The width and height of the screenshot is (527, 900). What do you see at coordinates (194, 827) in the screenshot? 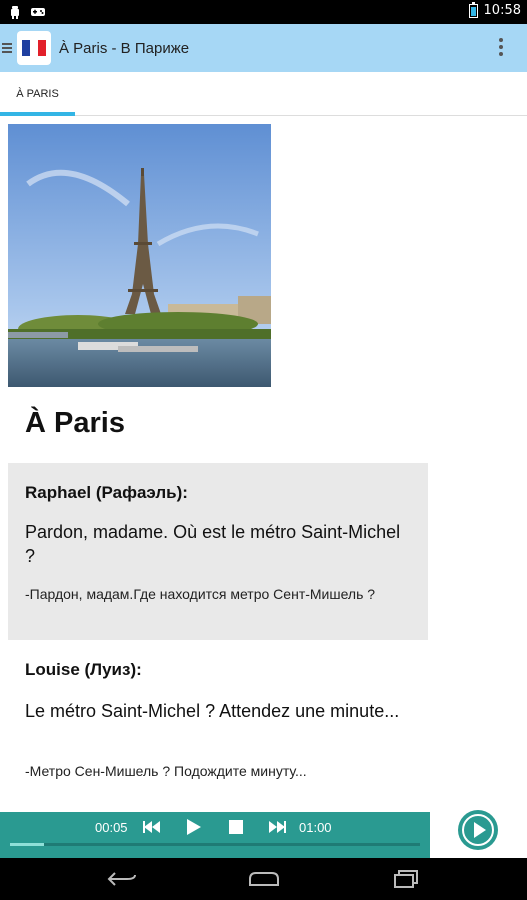
I see `play-icon` at bounding box center [194, 827].